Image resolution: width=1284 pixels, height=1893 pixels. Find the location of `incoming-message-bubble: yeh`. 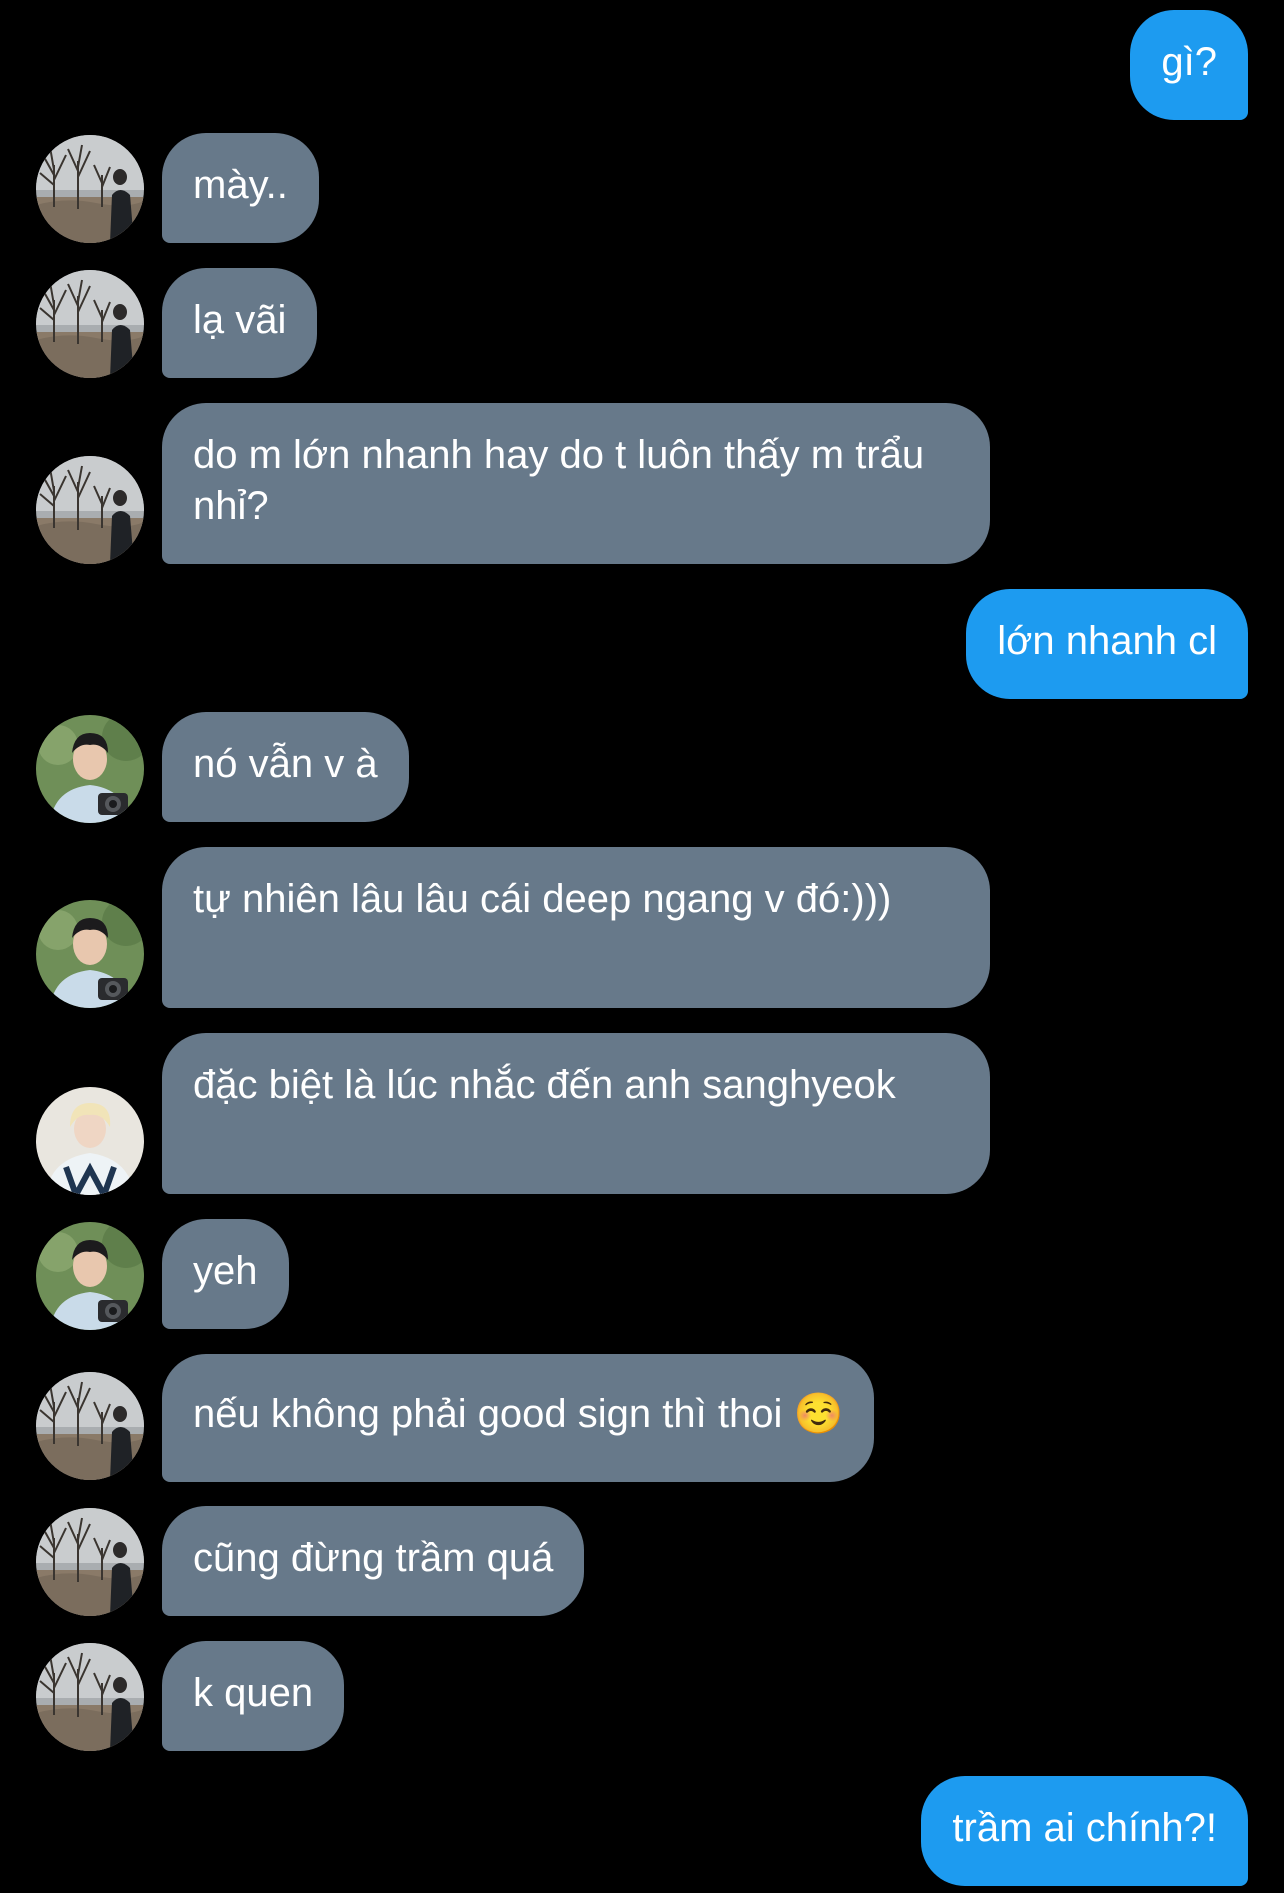

incoming-message-bubble: yeh is located at coordinates (225, 1274).